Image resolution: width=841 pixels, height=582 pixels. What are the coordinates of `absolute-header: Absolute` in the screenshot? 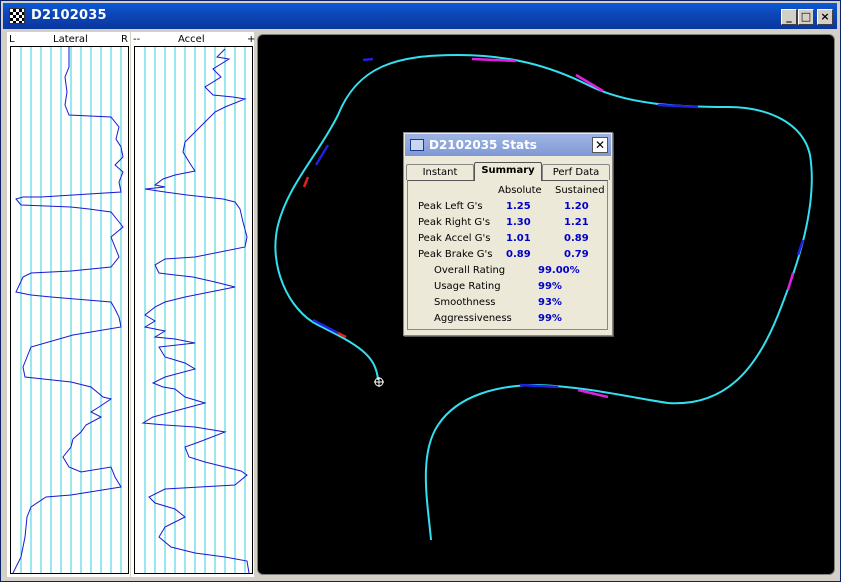 It's located at (520, 190).